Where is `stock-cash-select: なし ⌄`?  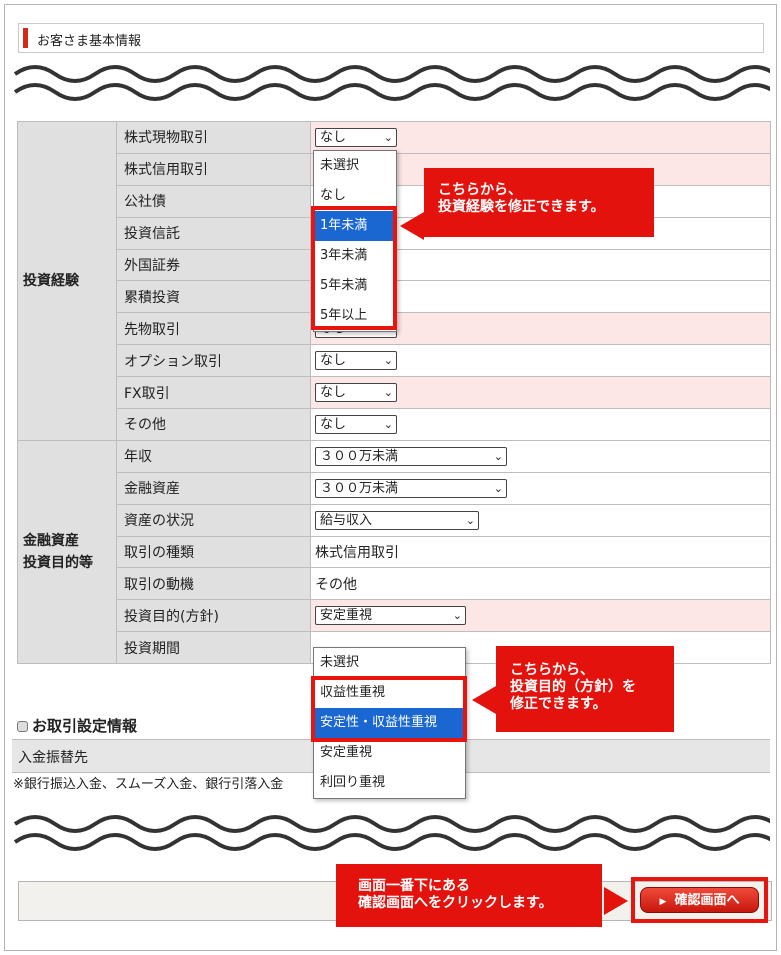
stock-cash-select: なし ⌄ is located at coordinates (356, 137).